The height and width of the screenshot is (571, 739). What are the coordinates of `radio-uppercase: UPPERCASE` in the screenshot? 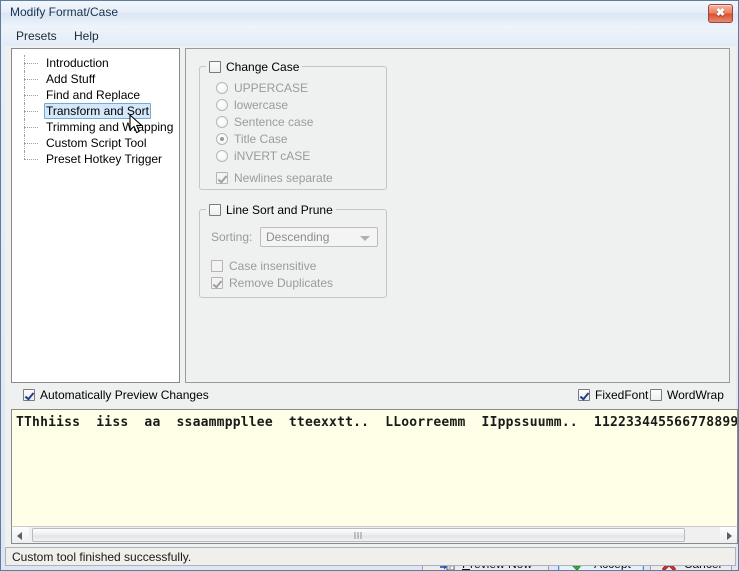 It's located at (262, 88).